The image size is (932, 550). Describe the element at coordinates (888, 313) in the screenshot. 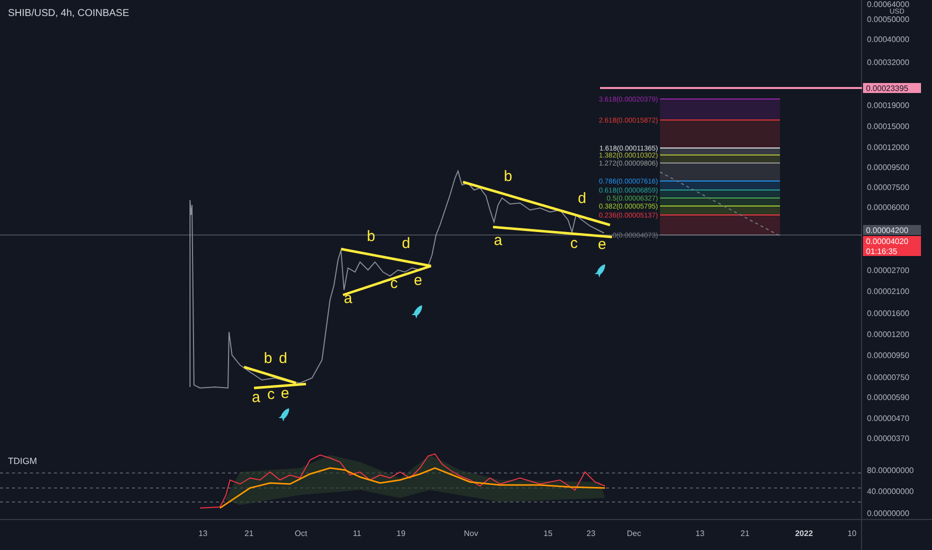

I see `price-tick: 0.00001600` at that location.